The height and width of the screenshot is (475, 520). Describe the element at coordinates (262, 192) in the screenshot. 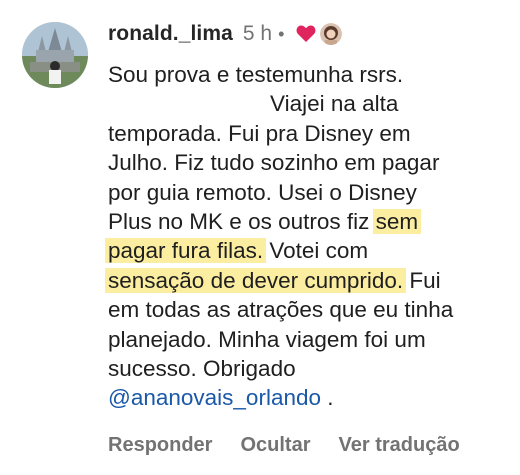

I see `comment-line: por guia remoto. Usei o Disney` at that location.